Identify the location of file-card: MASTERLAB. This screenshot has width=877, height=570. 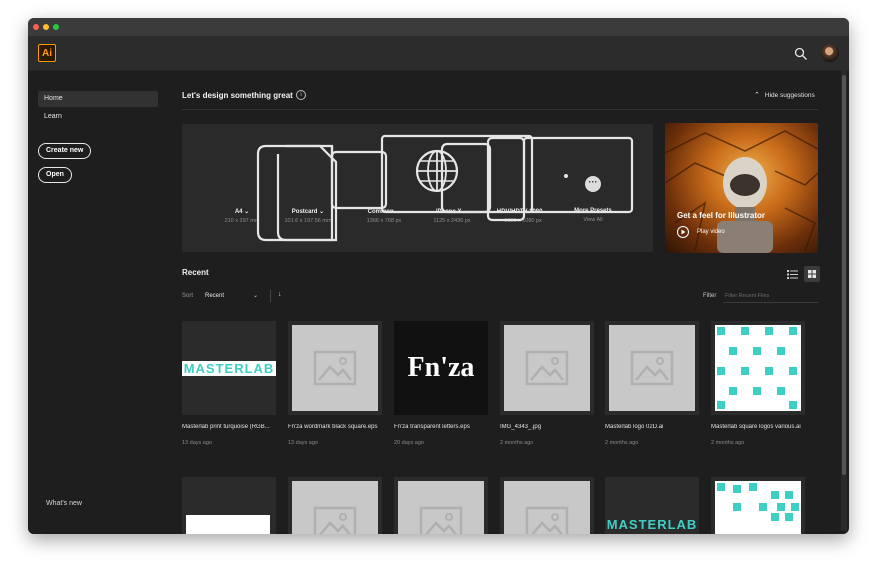
(653, 505).